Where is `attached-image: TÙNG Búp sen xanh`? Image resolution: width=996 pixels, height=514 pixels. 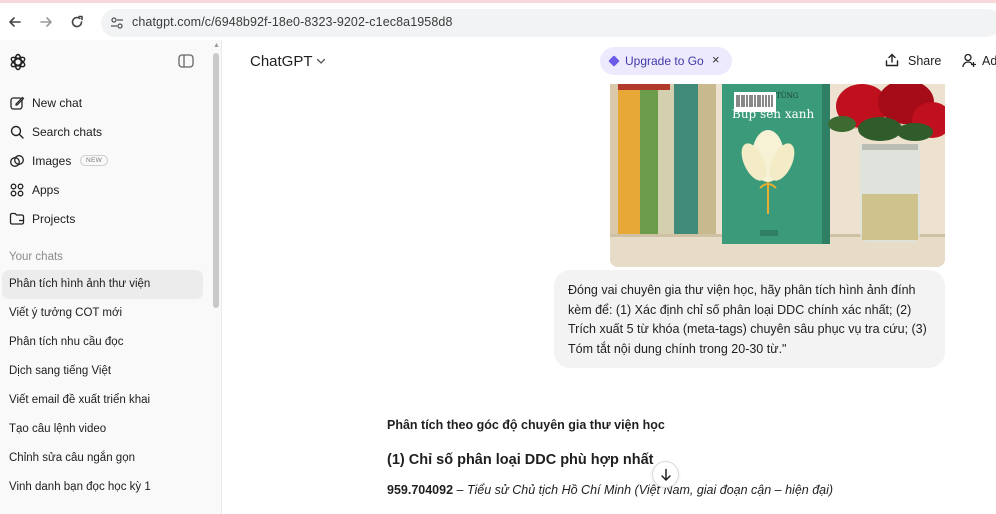 attached-image: TÙNG Búp sen xanh is located at coordinates (777, 175).